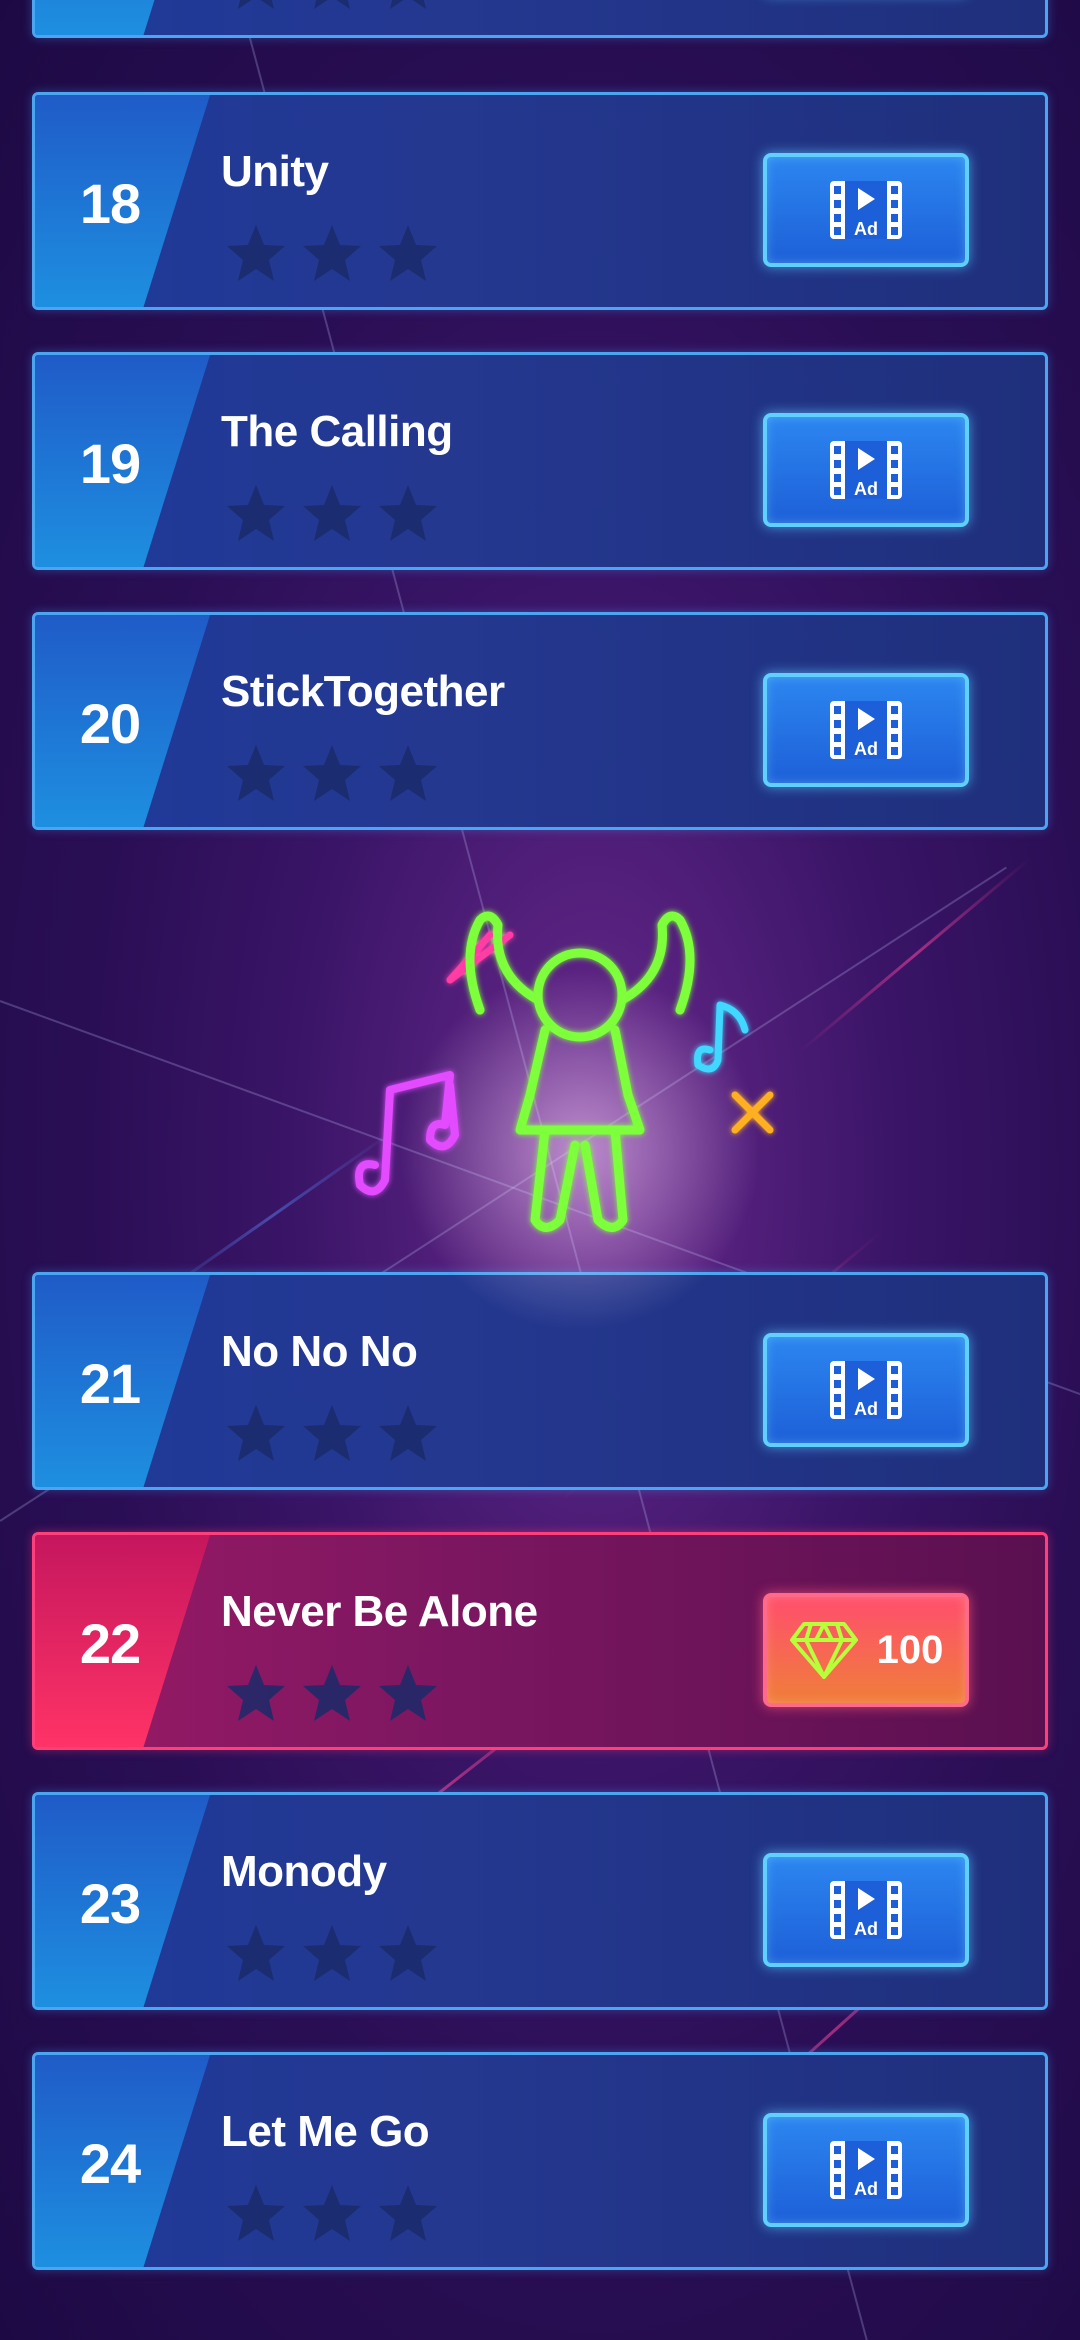  Describe the element at coordinates (304, 1871) in the screenshot. I see `song-title: Monody` at that location.